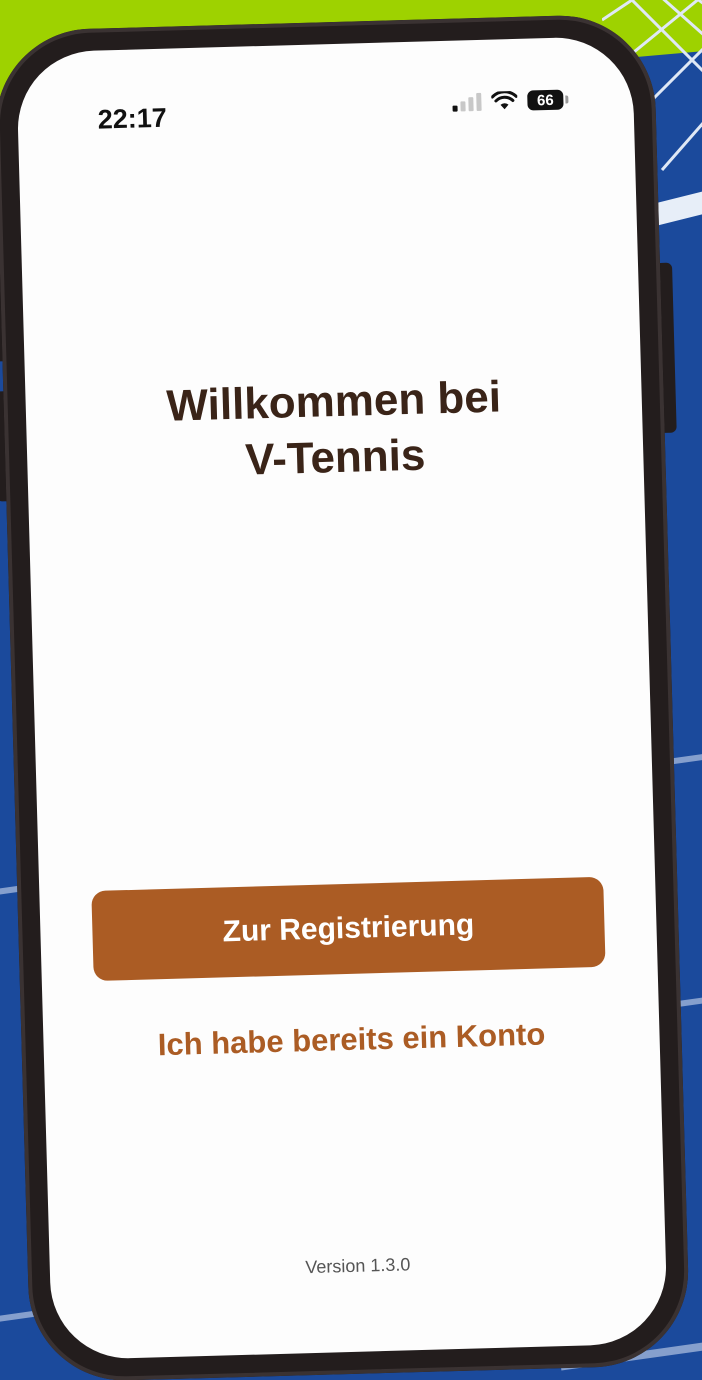  What do you see at coordinates (358, 1266) in the screenshot?
I see `version-label: Version 1.3.0` at bounding box center [358, 1266].